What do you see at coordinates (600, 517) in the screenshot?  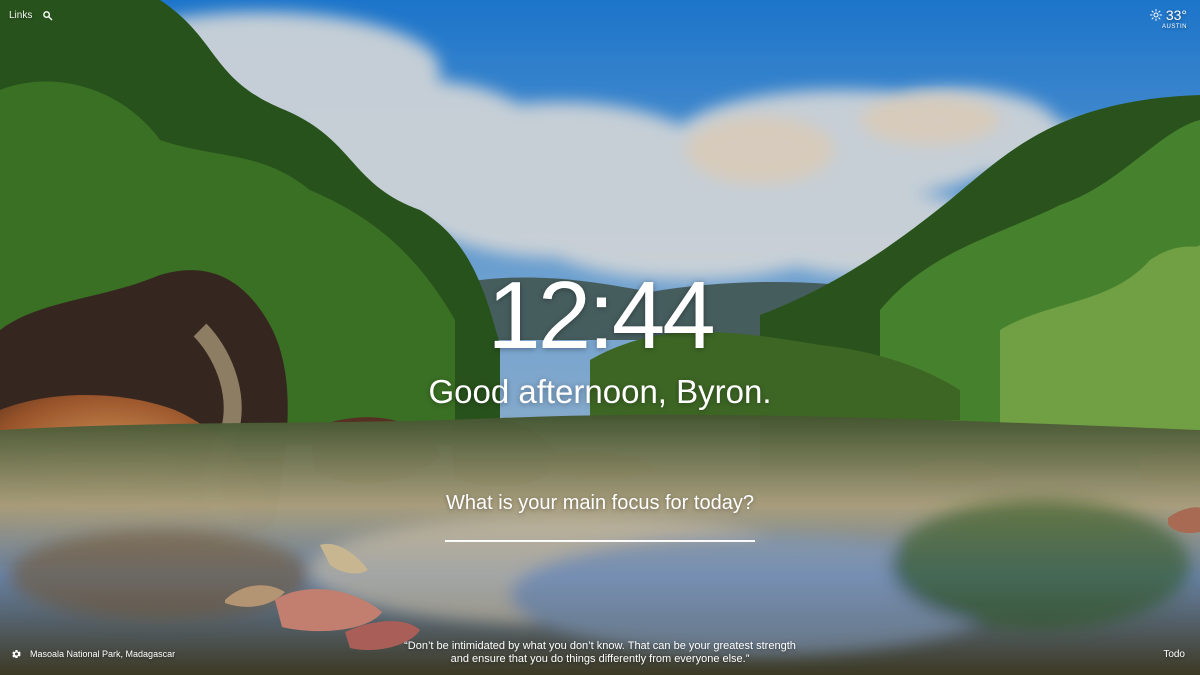 I see `focus-section: What is your main focus for today?` at bounding box center [600, 517].